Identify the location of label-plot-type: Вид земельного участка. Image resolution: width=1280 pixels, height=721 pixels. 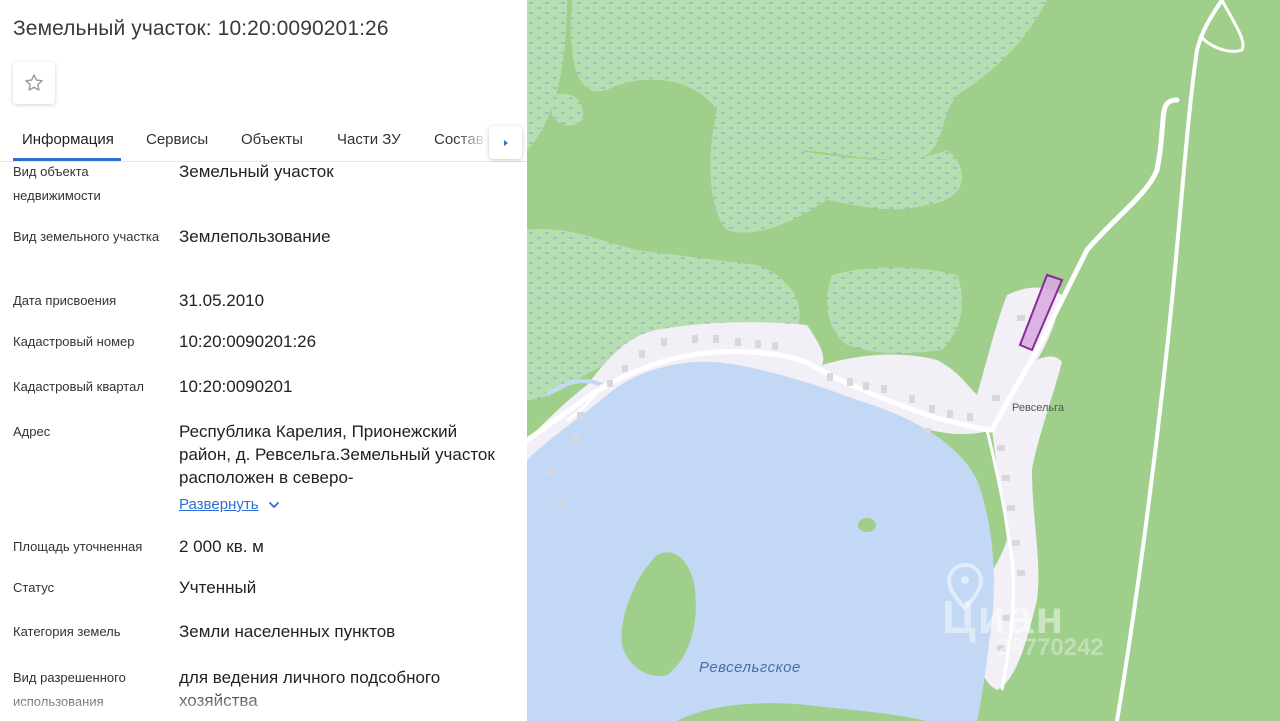
(86, 236).